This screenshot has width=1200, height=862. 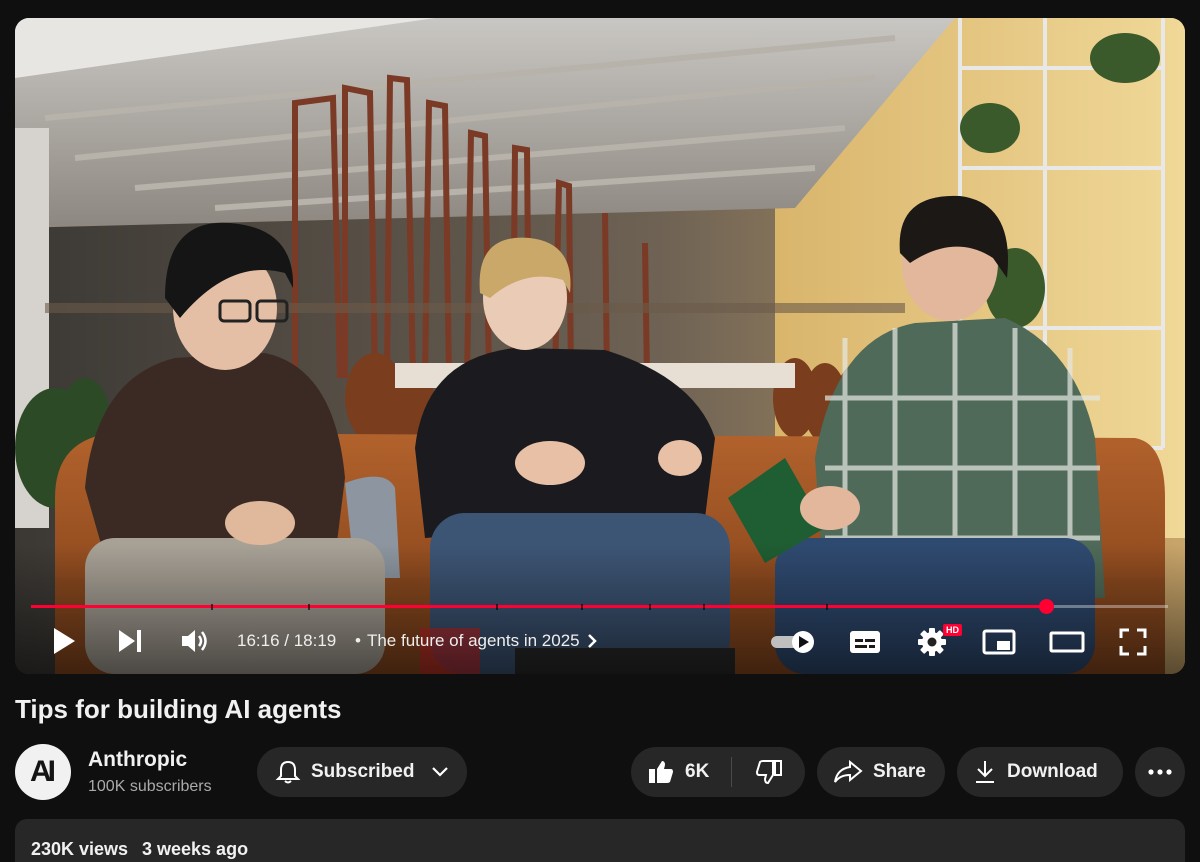 I want to click on download-label: Download, so click(x=1052, y=771).